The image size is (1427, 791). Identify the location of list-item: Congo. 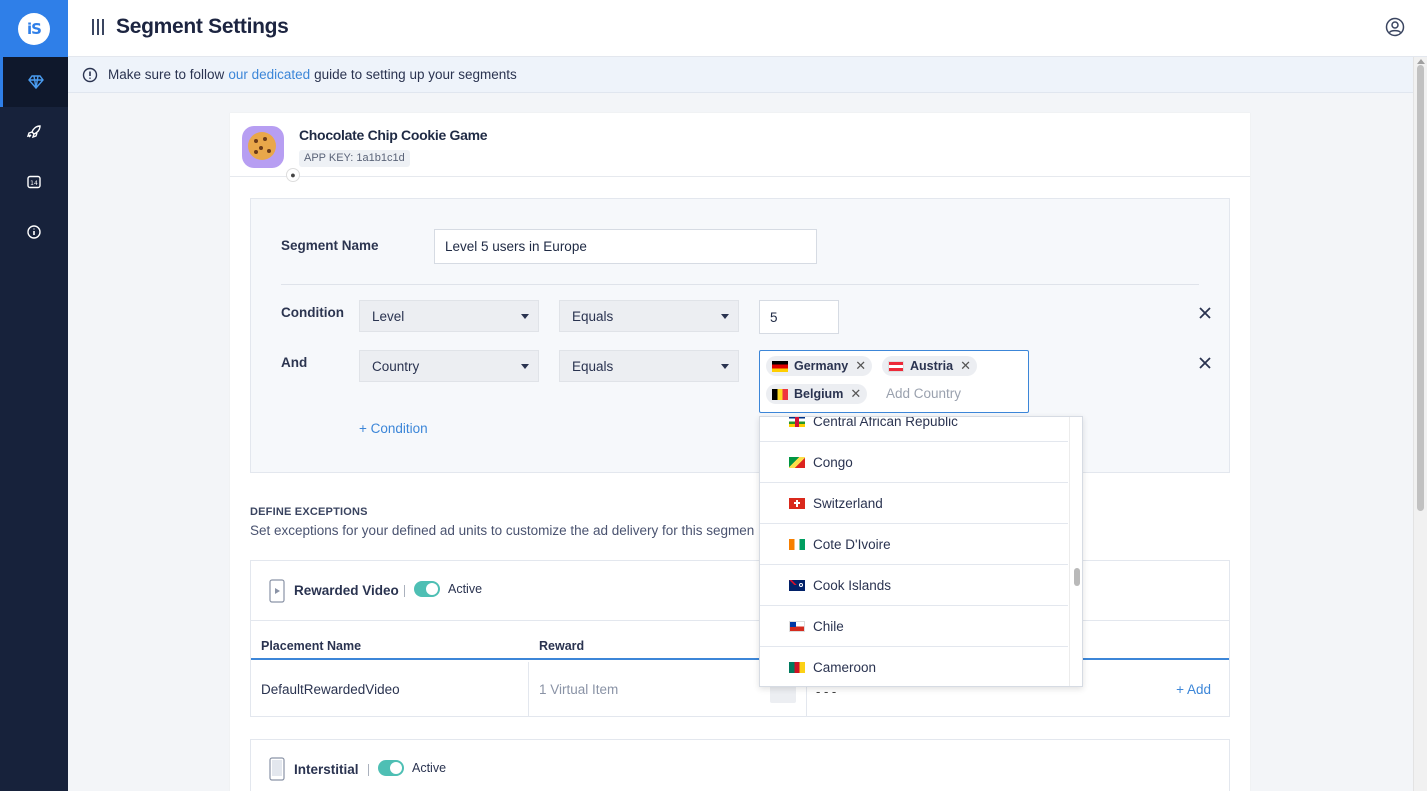
(914, 462).